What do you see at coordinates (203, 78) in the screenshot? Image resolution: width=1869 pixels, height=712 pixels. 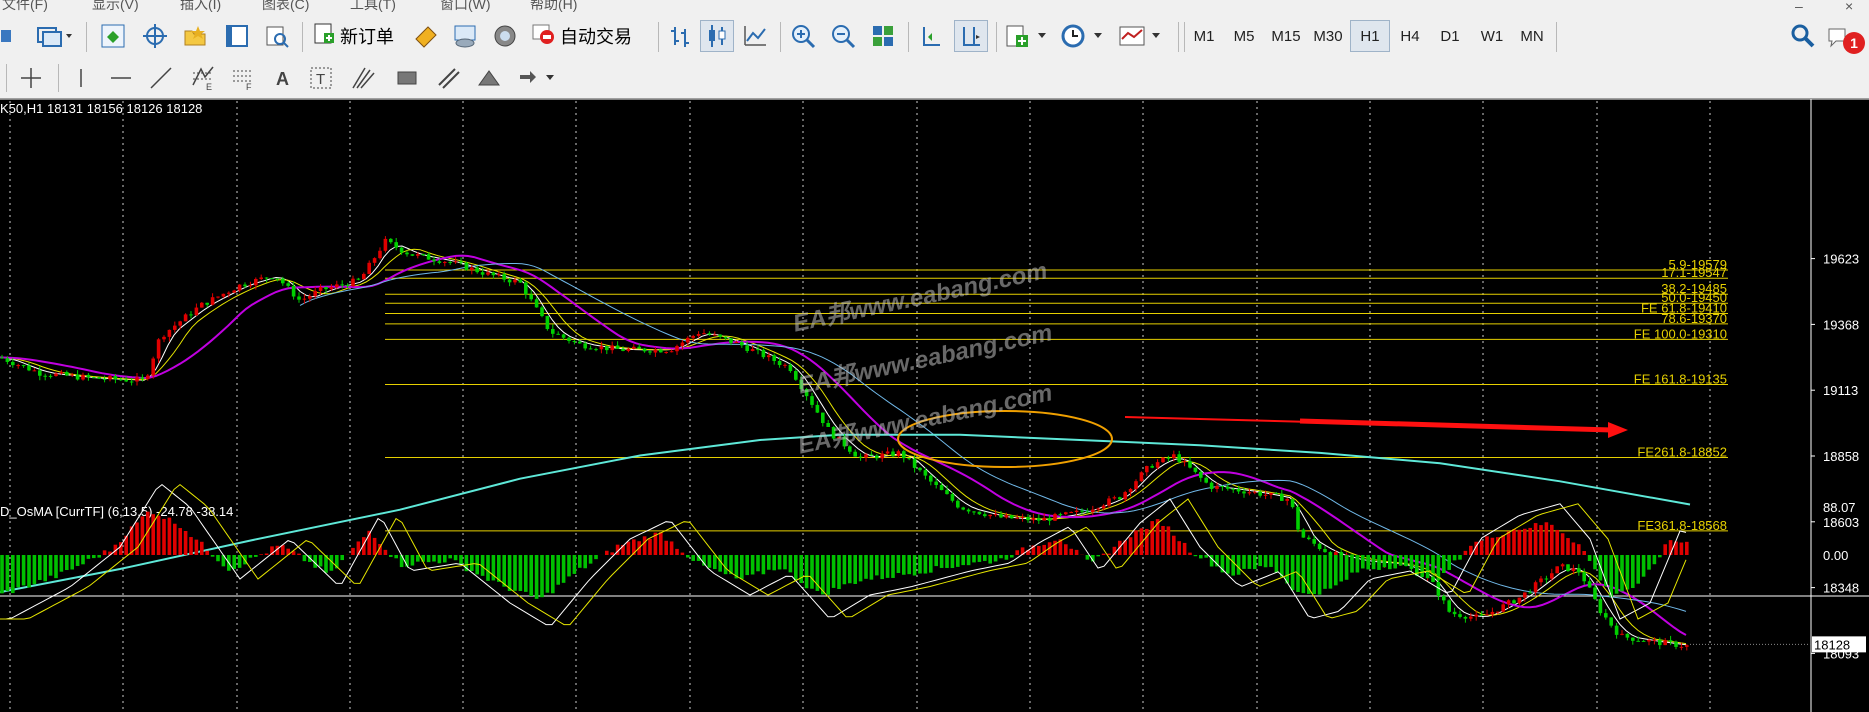 I see `fibonacci-expansion-icon: E` at bounding box center [203, 78].